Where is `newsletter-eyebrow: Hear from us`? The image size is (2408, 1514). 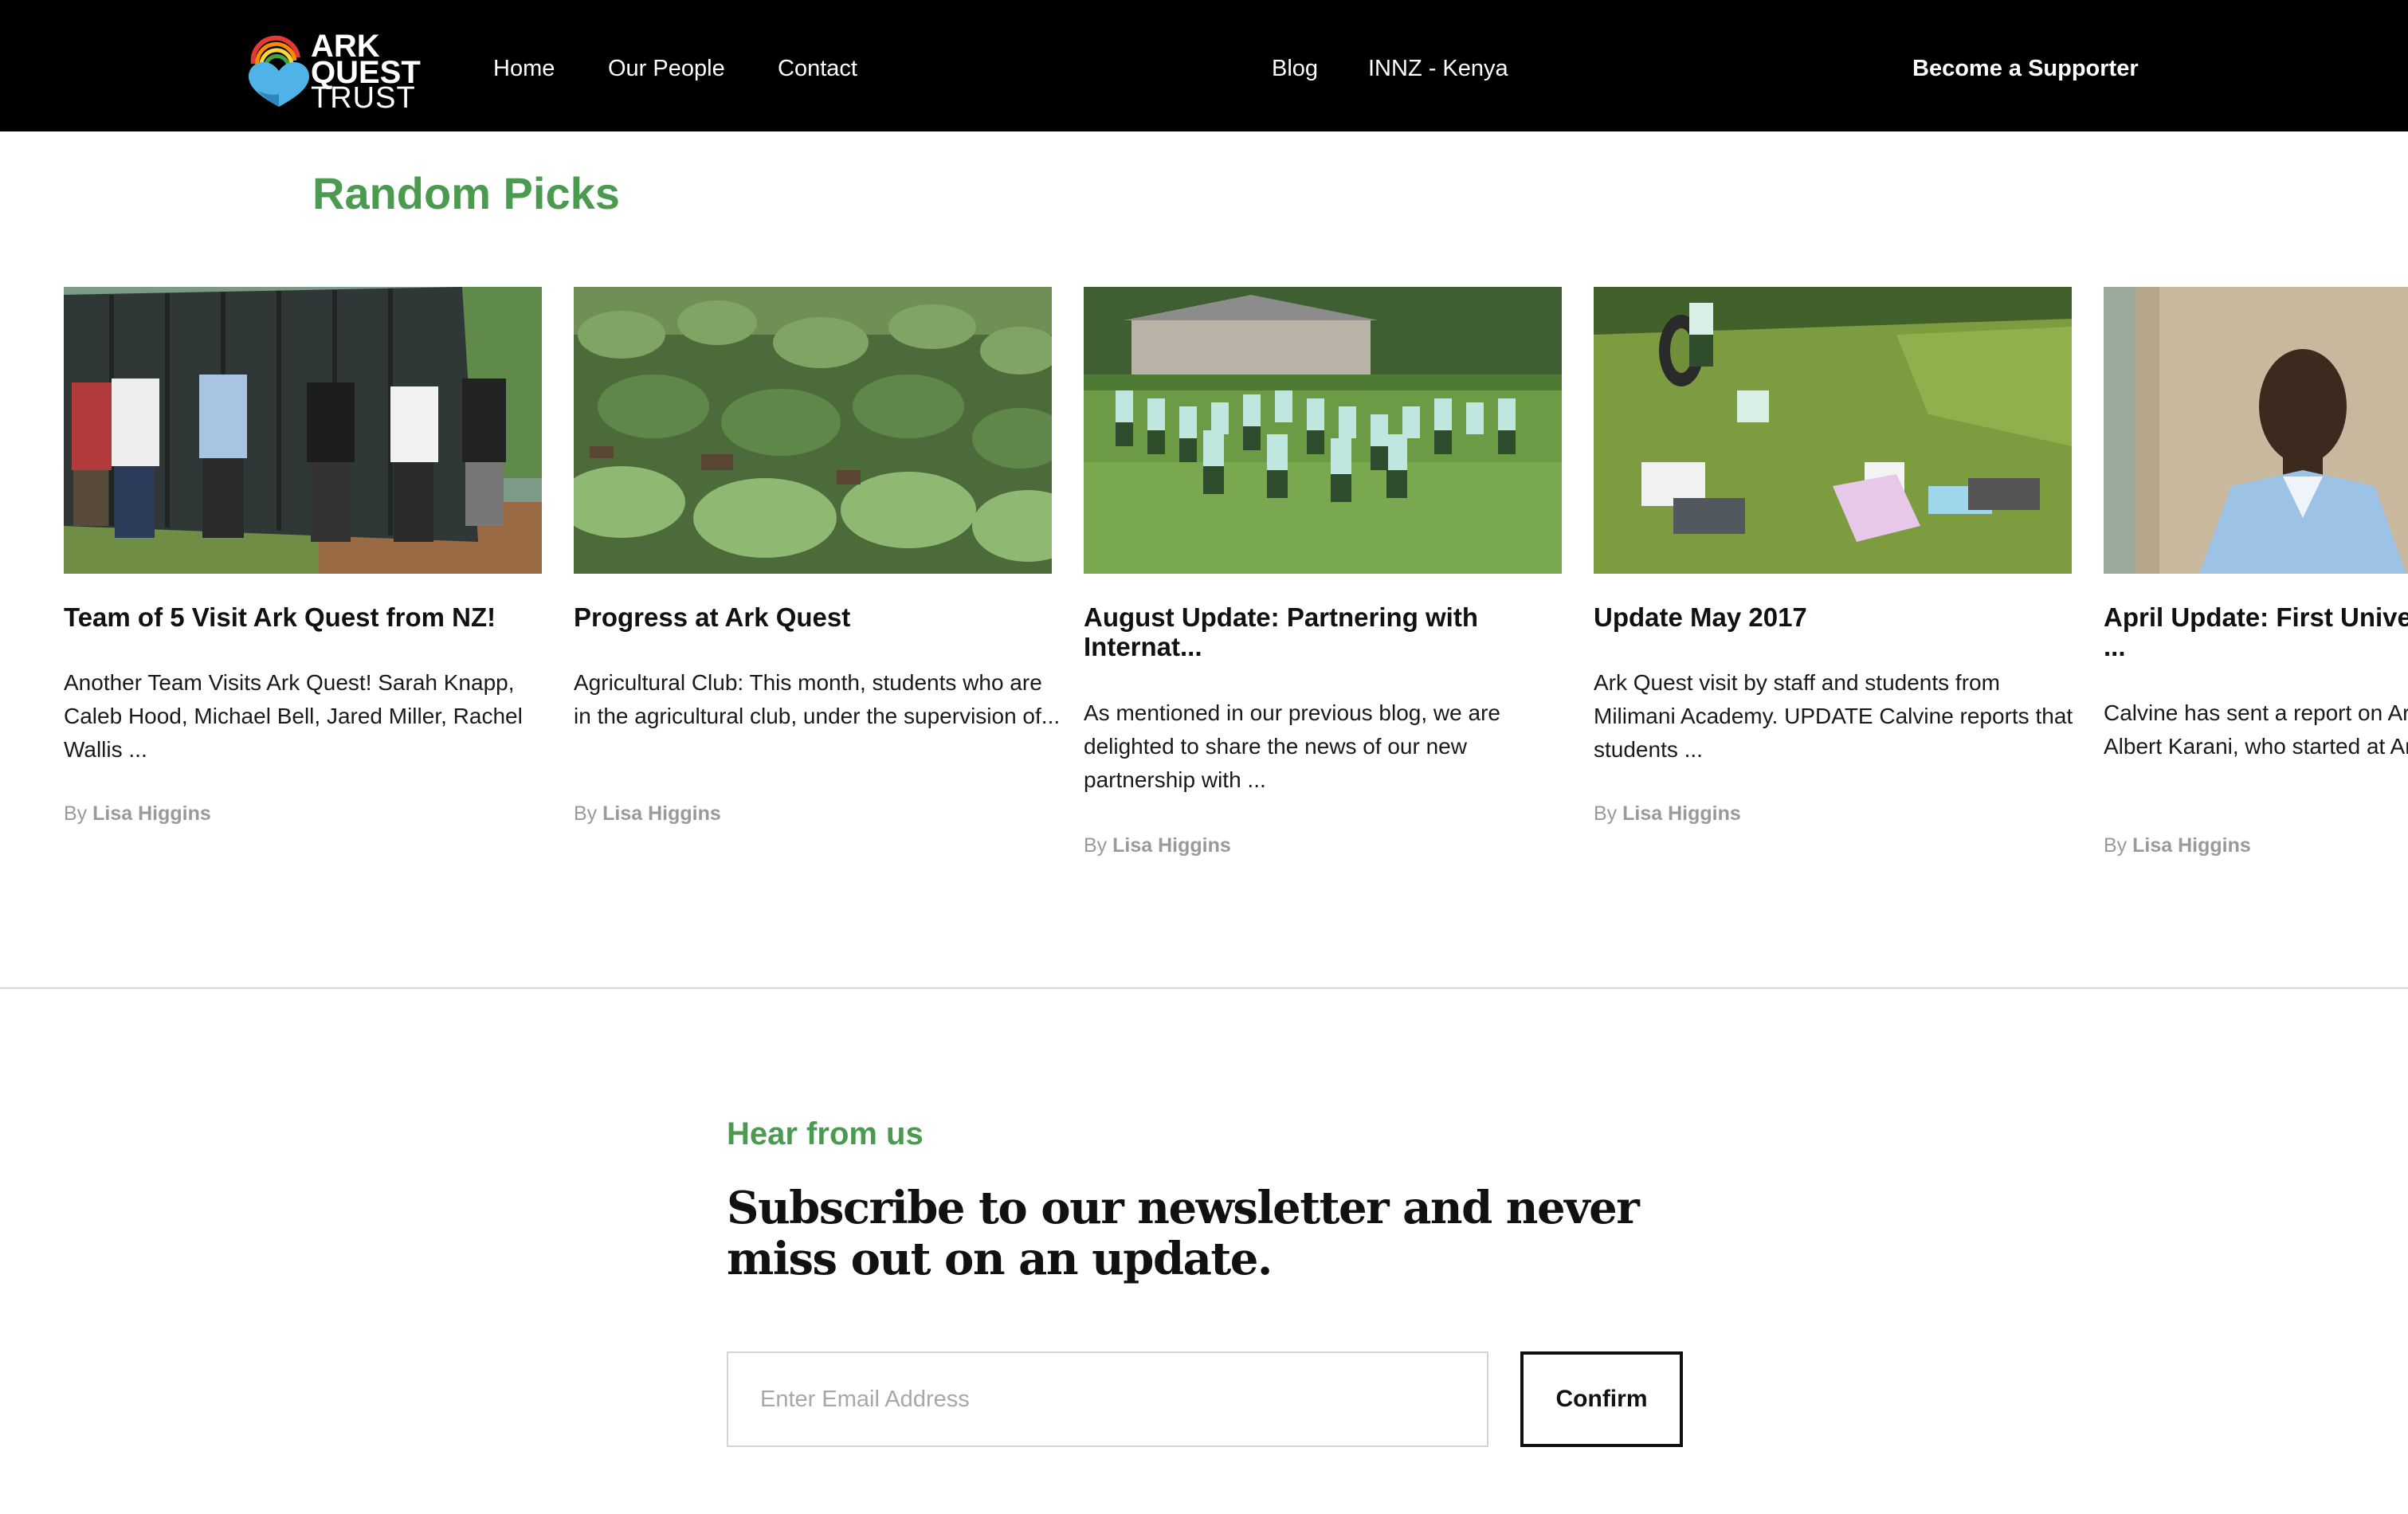
newsletter-eyebrow: Hear from us is located at coordinates (825, 1133).